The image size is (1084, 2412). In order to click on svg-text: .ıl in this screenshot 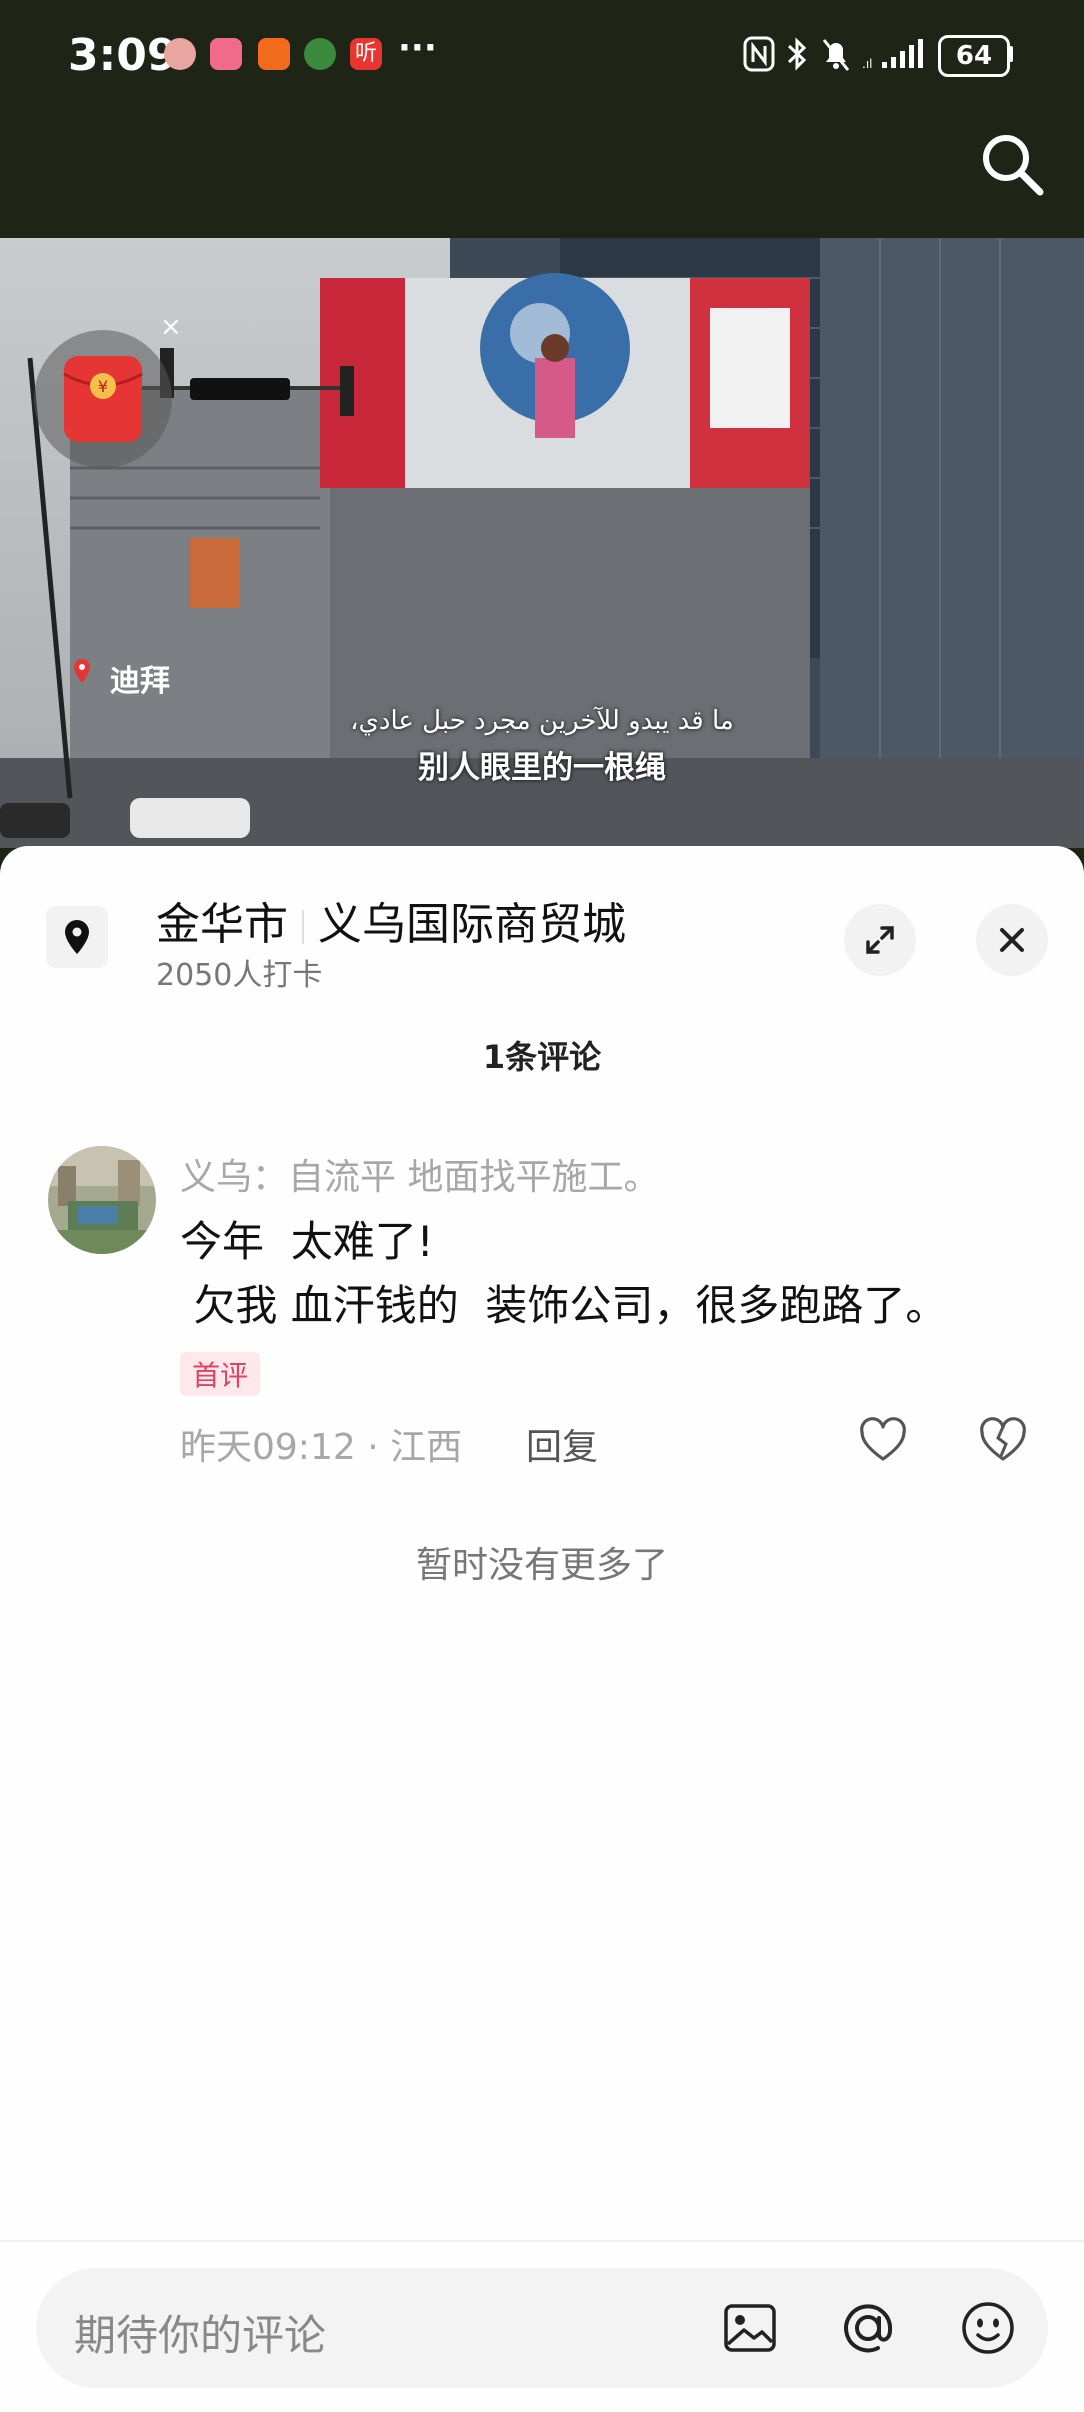, I will do `click(867, 64)`.